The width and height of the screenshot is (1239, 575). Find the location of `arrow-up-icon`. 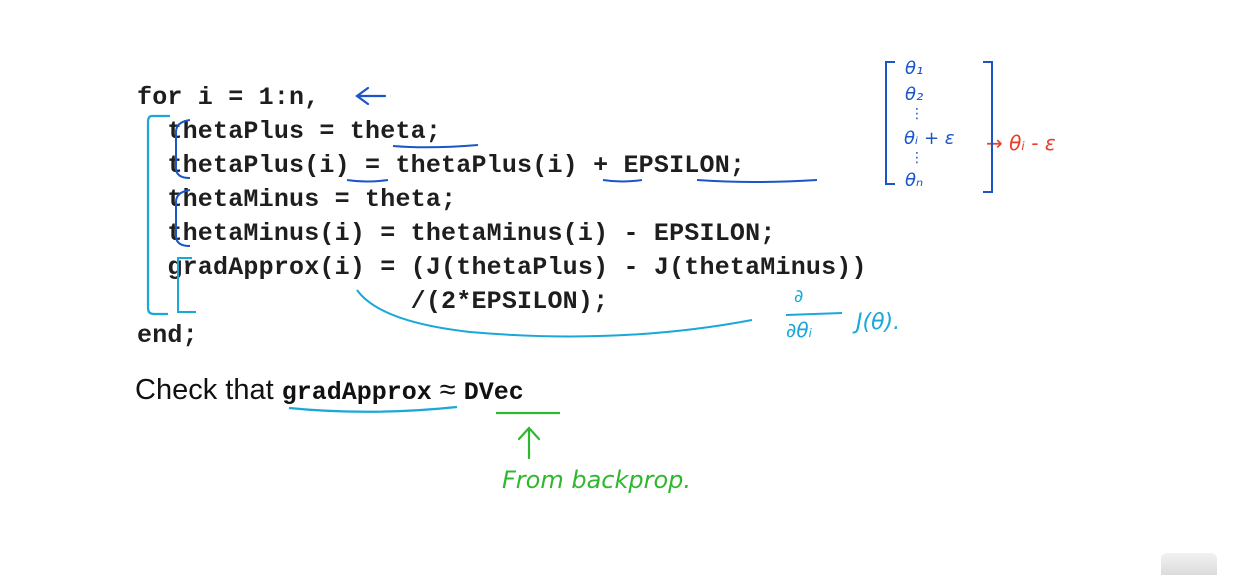

arrow-up-icon is located at coordinates (529, 443).